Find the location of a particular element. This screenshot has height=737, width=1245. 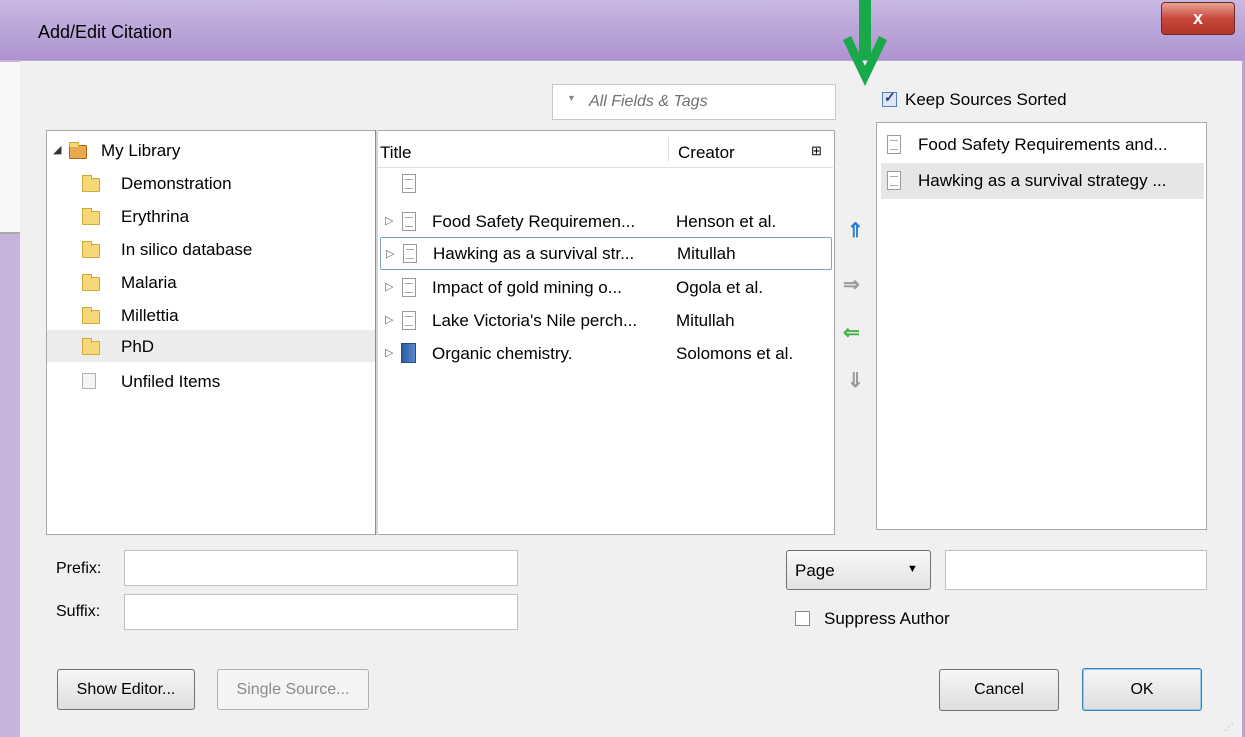

search-placeholder: All Fields & Tags is located at coordinates (648, 101).